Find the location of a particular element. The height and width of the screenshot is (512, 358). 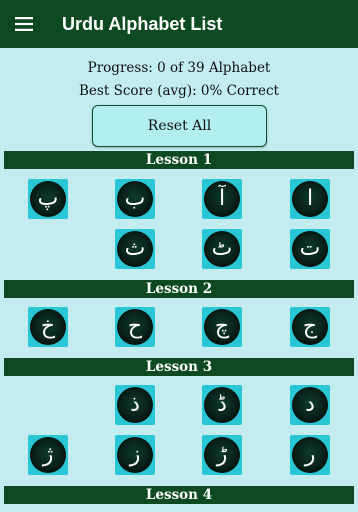

letter-tile: ڈ is located at coordinates (222, 405).